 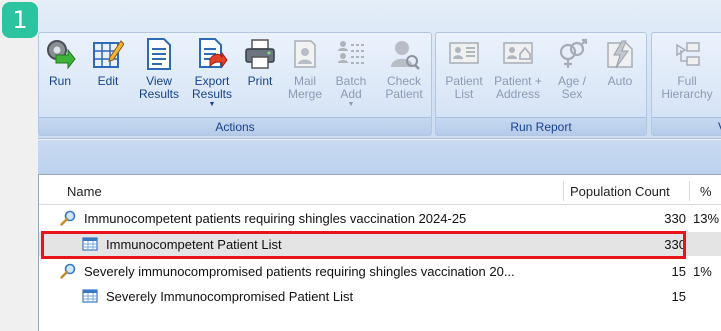 I want to click on print-button: Print, so click(x=260, y=62).